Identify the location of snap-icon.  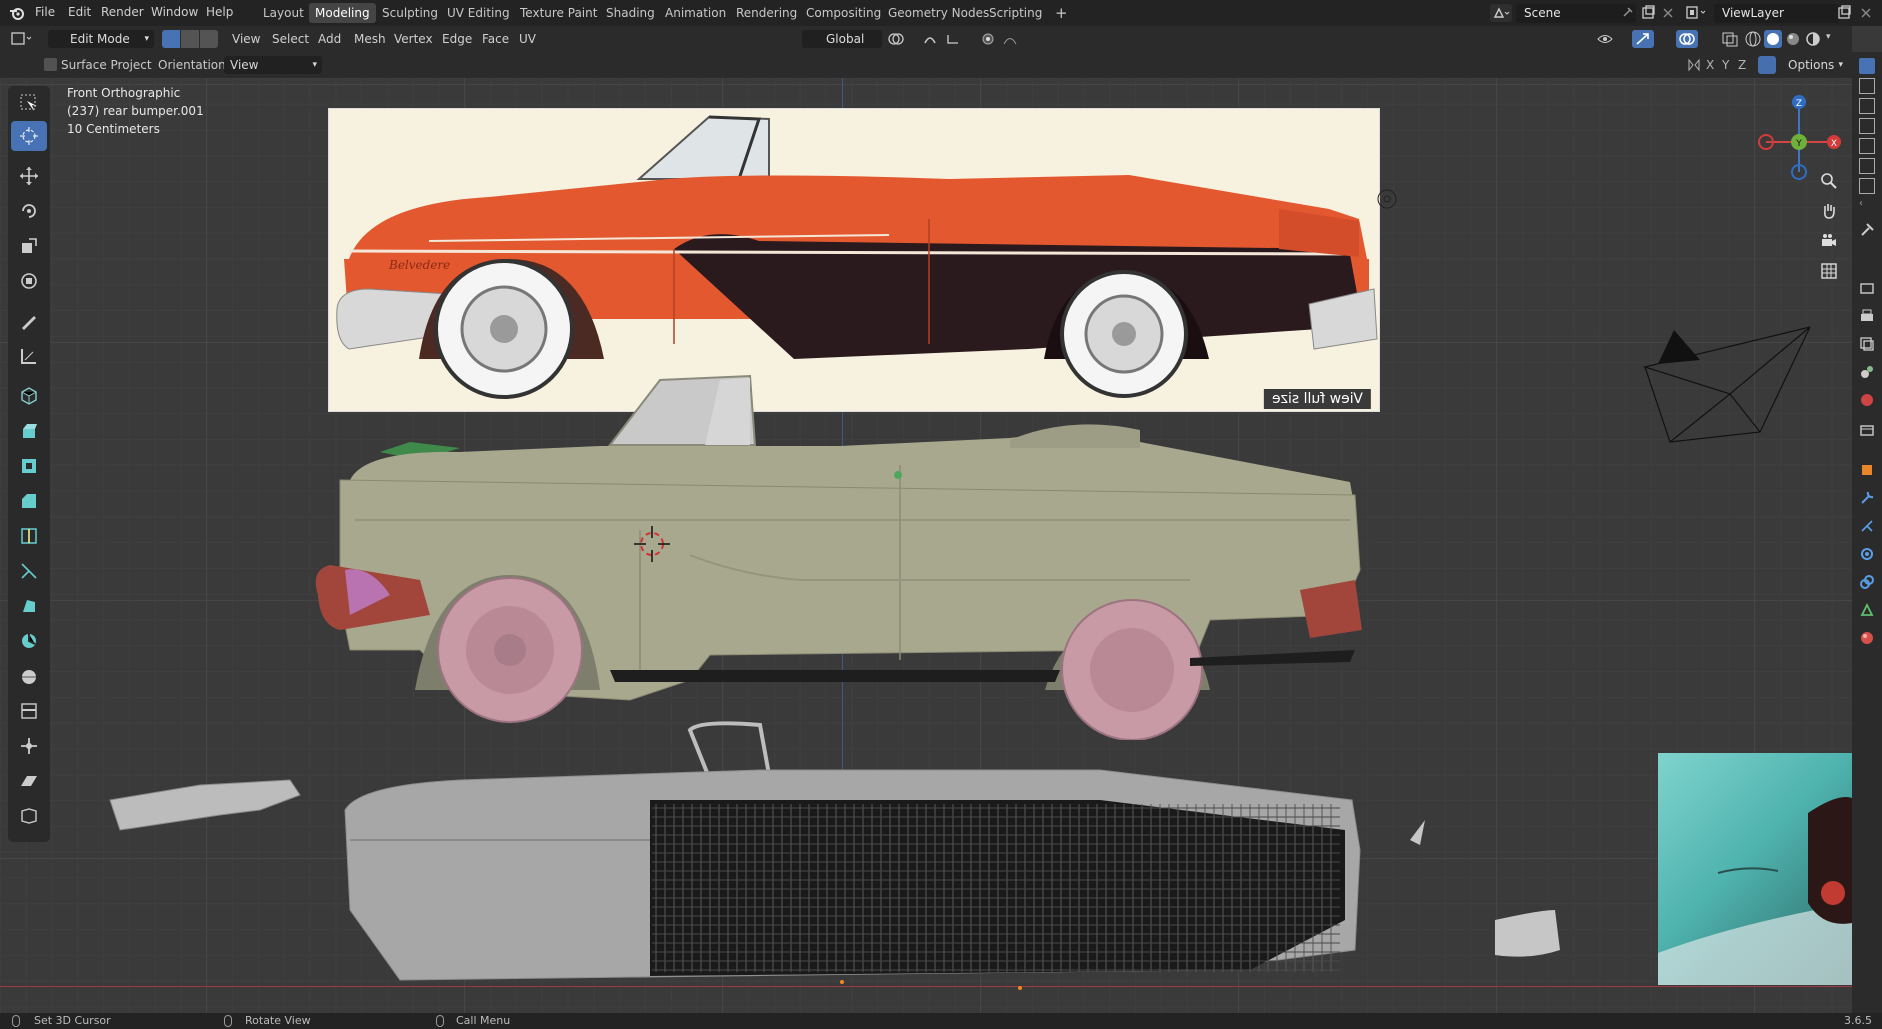
(952, 39).